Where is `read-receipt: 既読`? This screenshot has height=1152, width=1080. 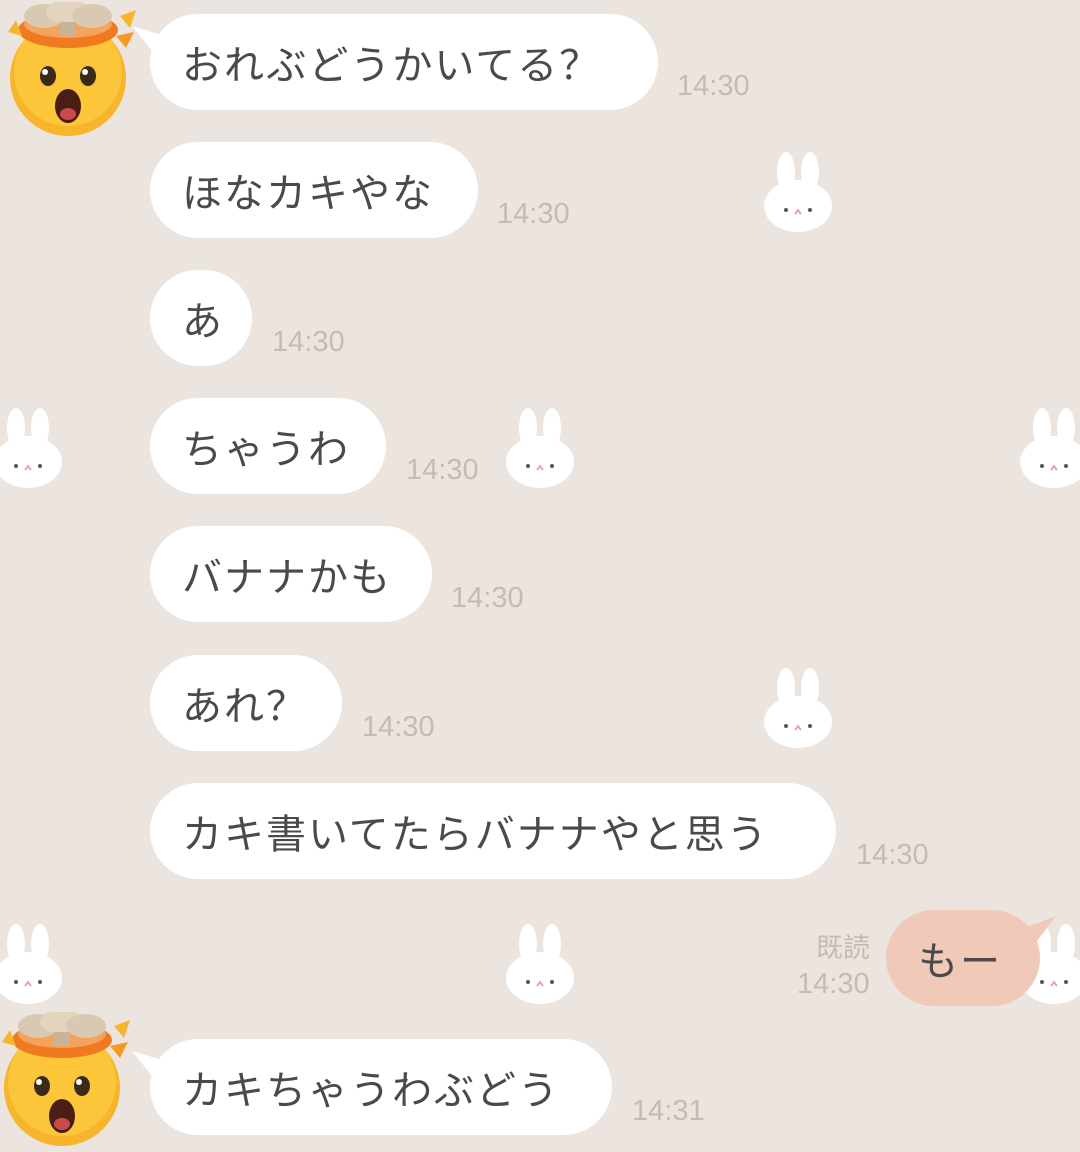
read-receipt: 既読 is located at coordinates (843, 948).